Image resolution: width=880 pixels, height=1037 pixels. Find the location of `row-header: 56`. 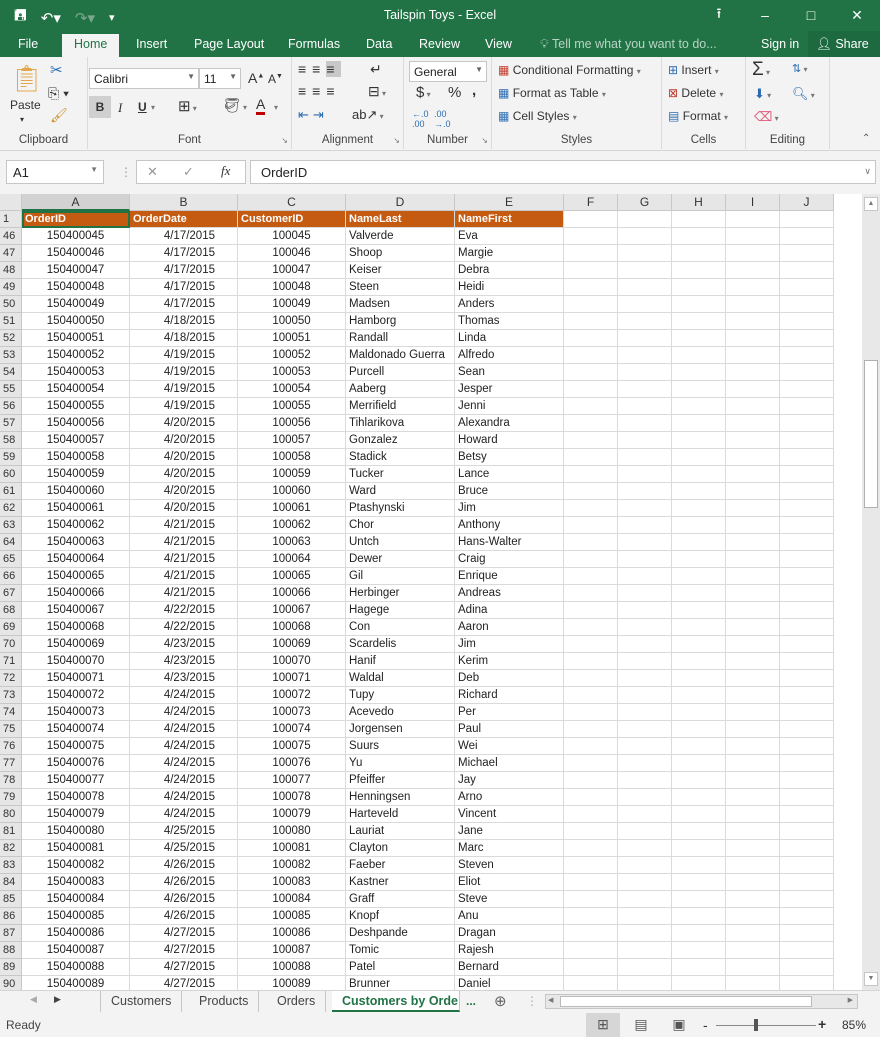

row-header: 56 is located at coordinates (11, 406).